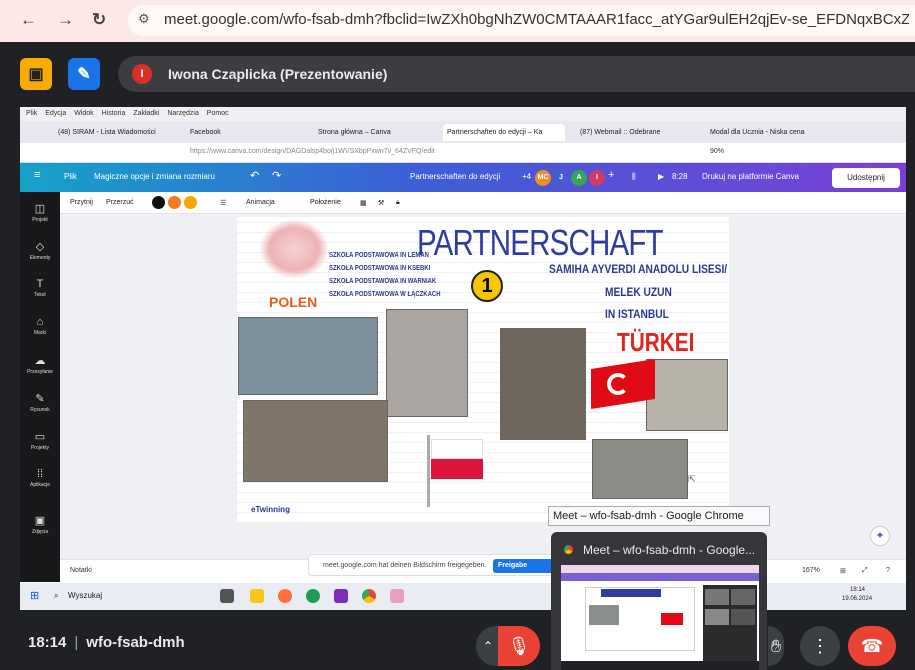  I want to click on hamburger-icon: ≡, so click(37, 175).